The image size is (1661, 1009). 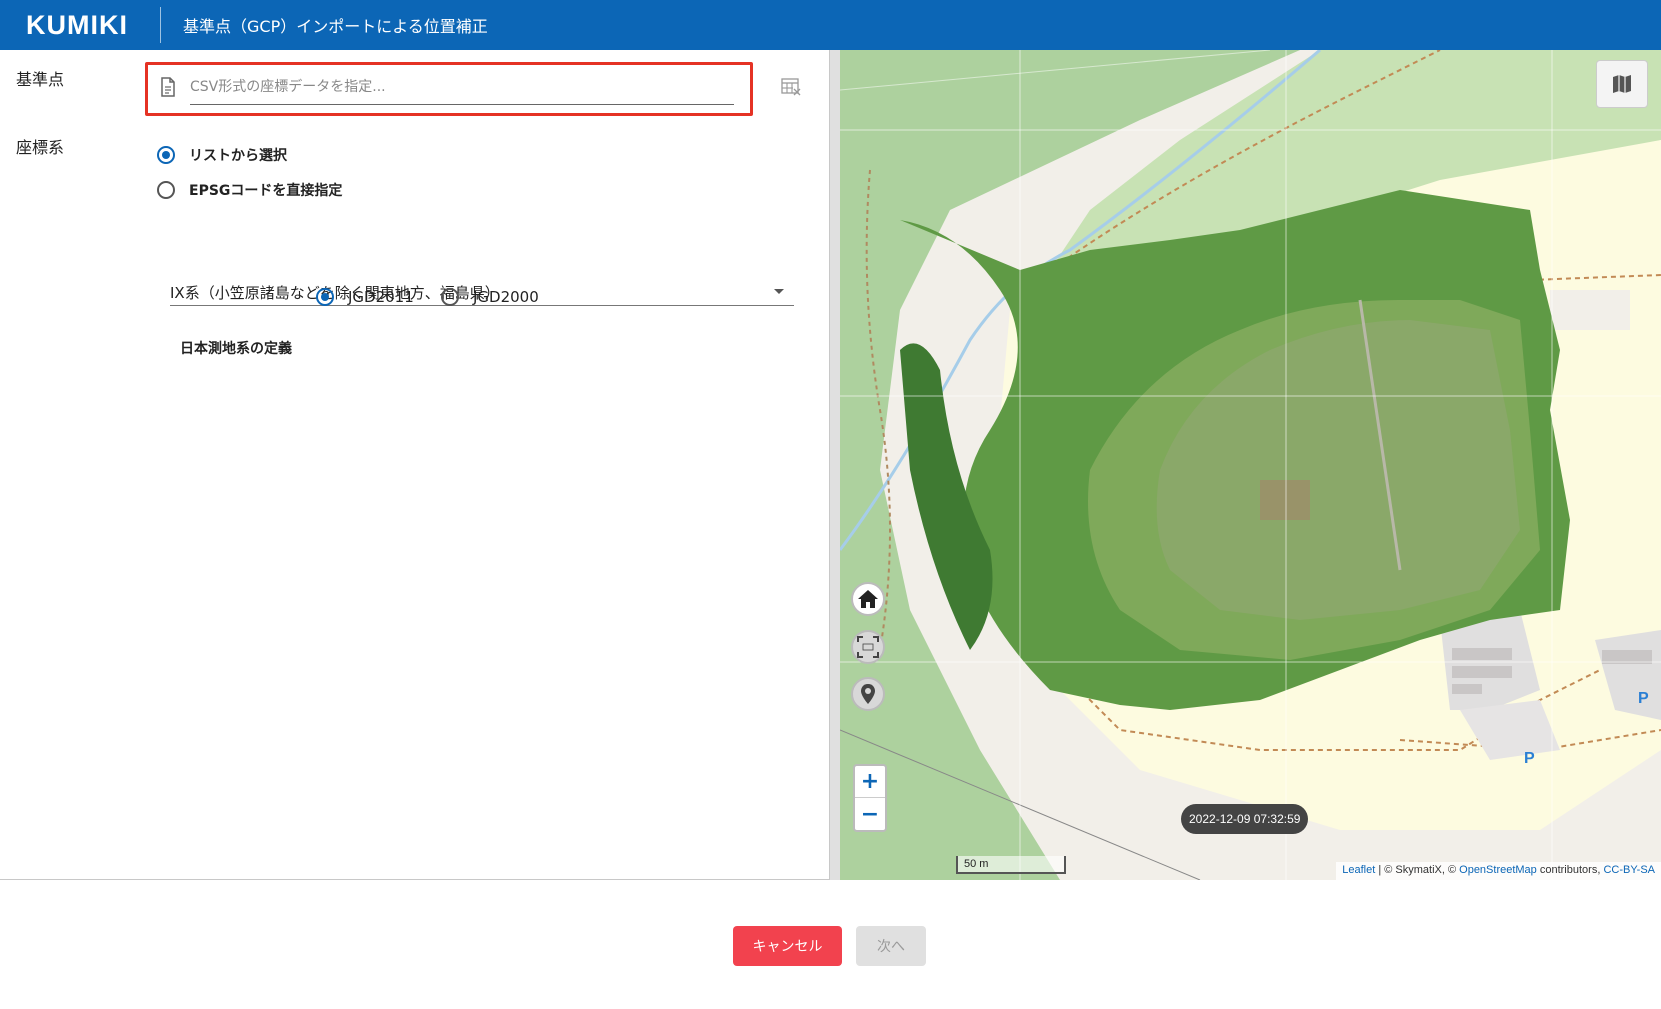 I want to click on app-logo: KUMIKI, so click(x=77, y=24).